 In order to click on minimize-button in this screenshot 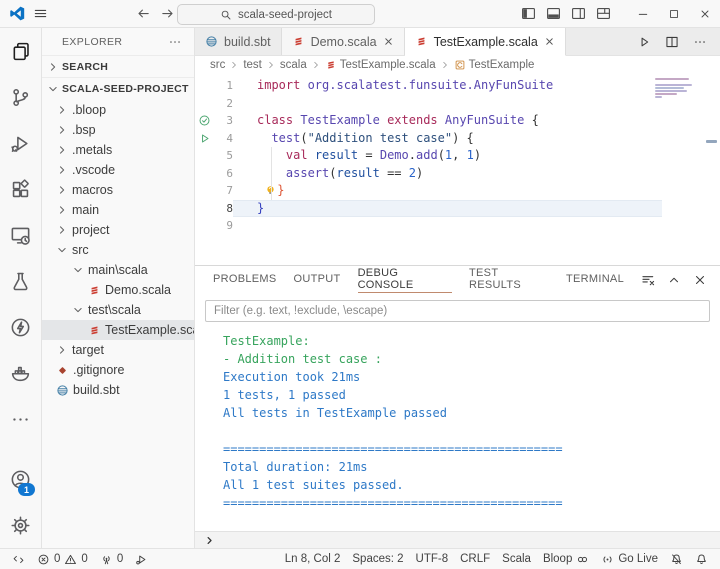, I will do `click(642, 13)`.